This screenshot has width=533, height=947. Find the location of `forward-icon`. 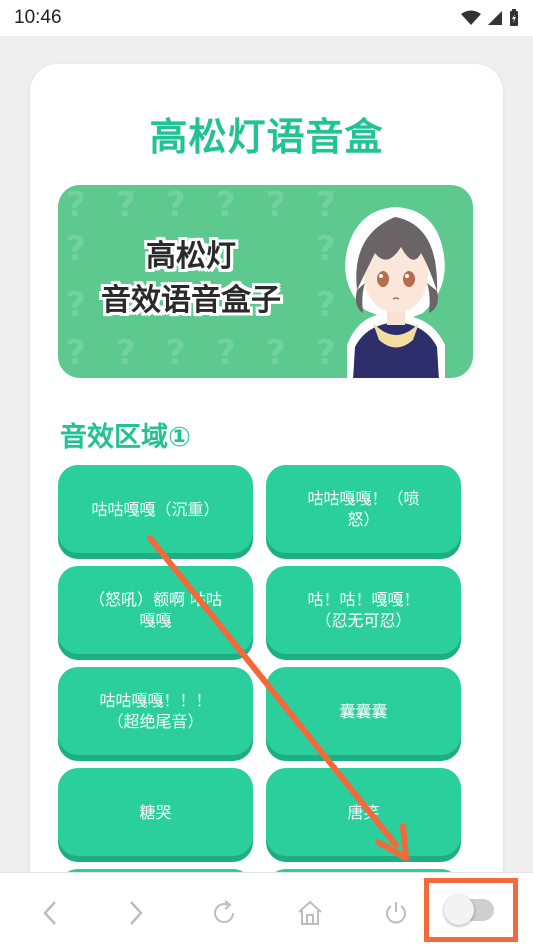

forward-icon is located at coordinates (136, 913).